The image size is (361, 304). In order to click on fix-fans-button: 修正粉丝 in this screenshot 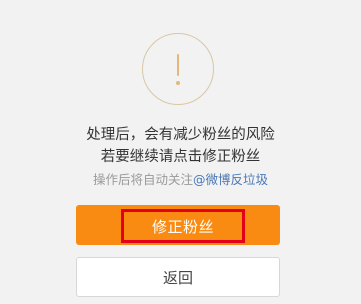, I will do `click(178, 225)`.